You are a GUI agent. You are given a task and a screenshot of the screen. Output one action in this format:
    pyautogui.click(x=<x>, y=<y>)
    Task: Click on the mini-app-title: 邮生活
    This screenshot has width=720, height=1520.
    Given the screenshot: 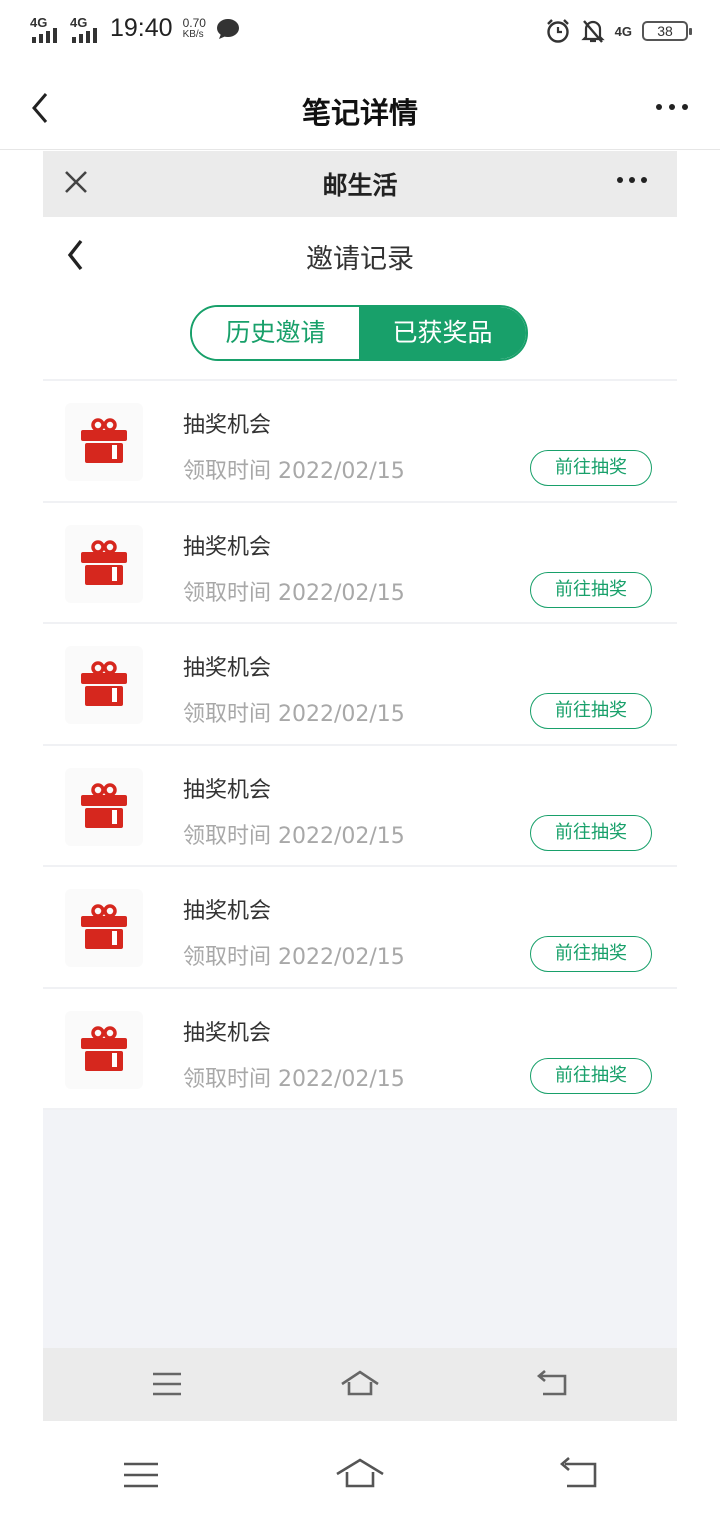 What is the action you would take?
    pyautogui.click(x=360, y=185)
    